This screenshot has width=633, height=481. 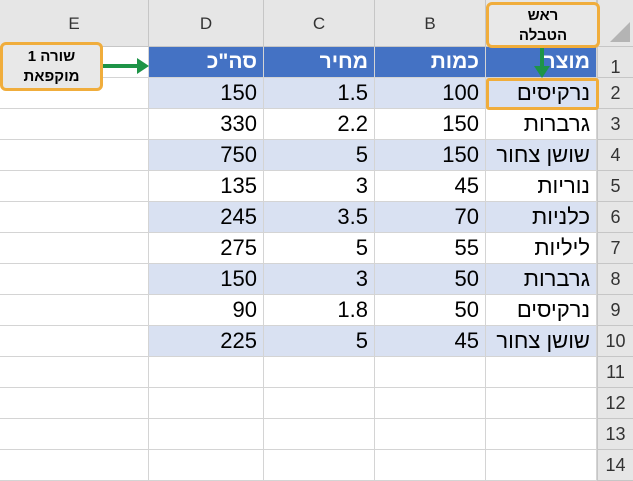 What do you see at coordinates (430, 93) in the screenshot?
I see `cell-quantity: 100` at bounding box center [430, 93].